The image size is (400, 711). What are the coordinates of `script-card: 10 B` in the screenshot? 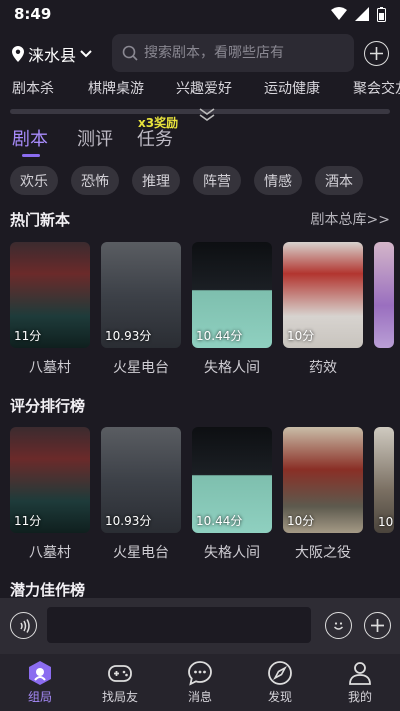 It's located at (384, 492).